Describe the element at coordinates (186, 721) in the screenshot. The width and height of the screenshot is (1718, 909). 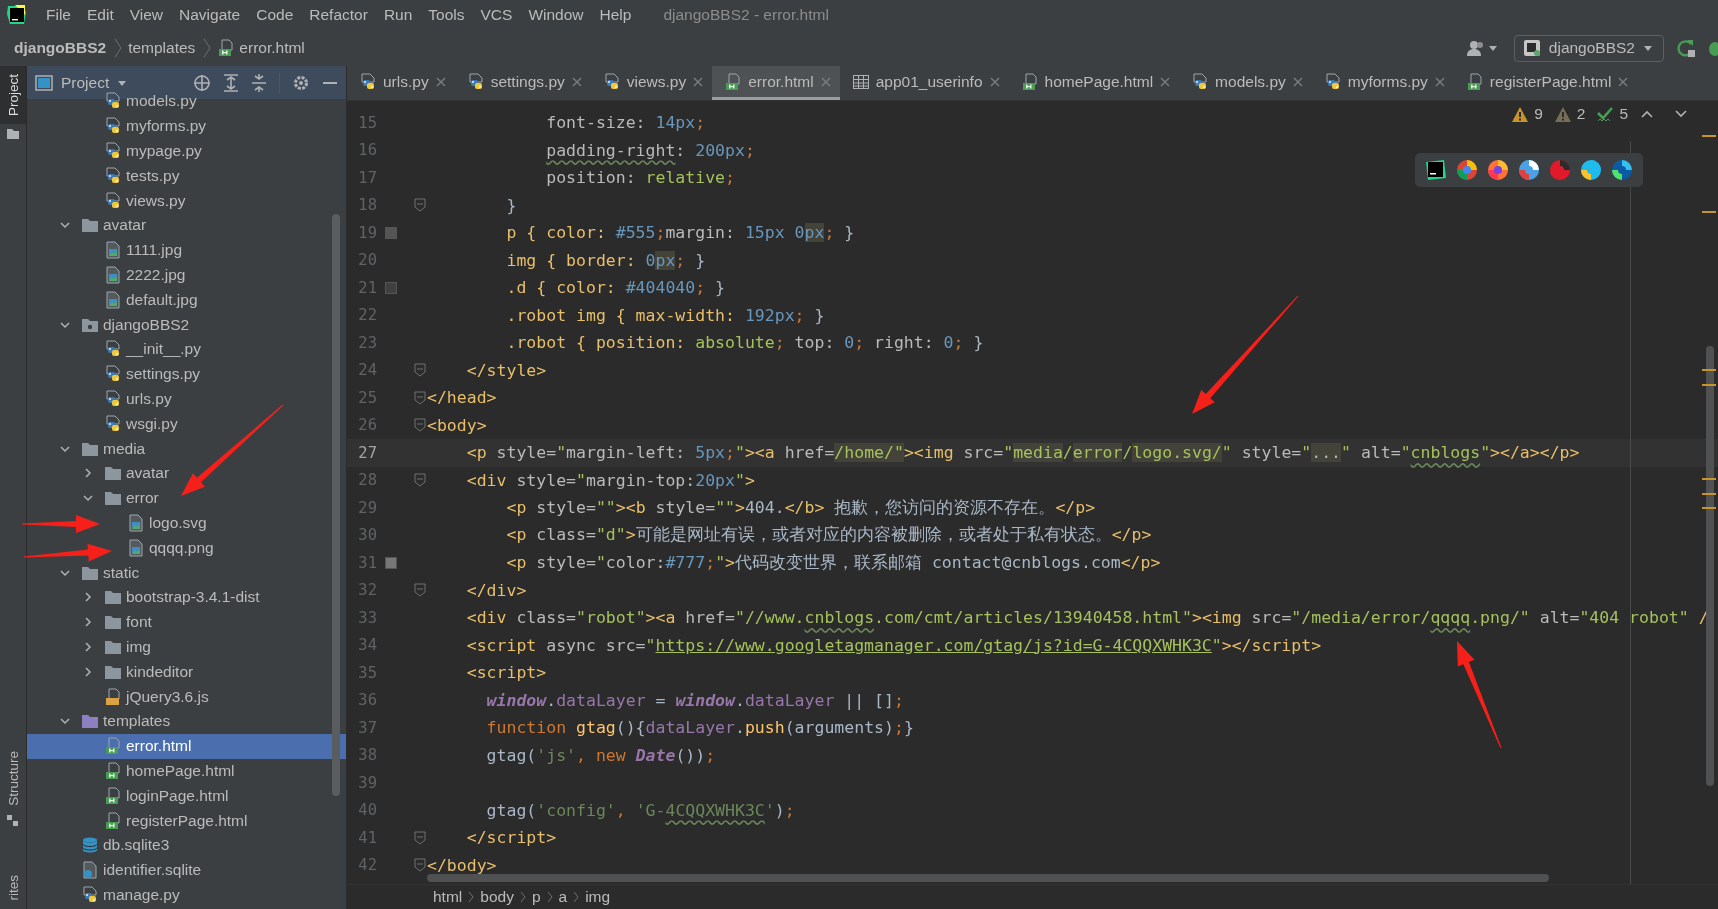
I see `tree-item: templates` at that location.